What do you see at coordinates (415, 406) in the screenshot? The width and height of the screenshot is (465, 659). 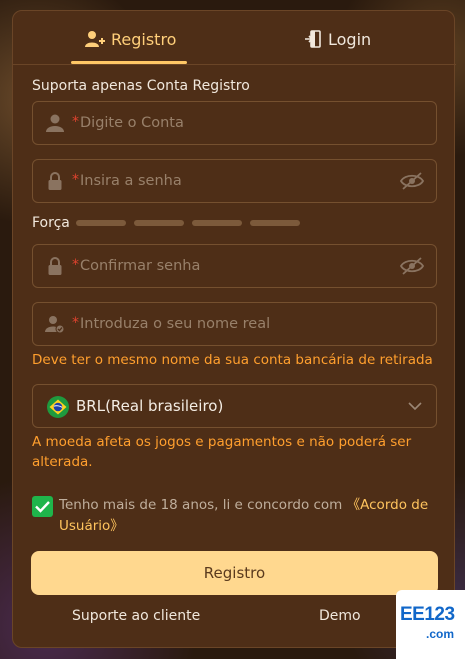 I see `chevron-down-icon` at bounding box center [415, 406].